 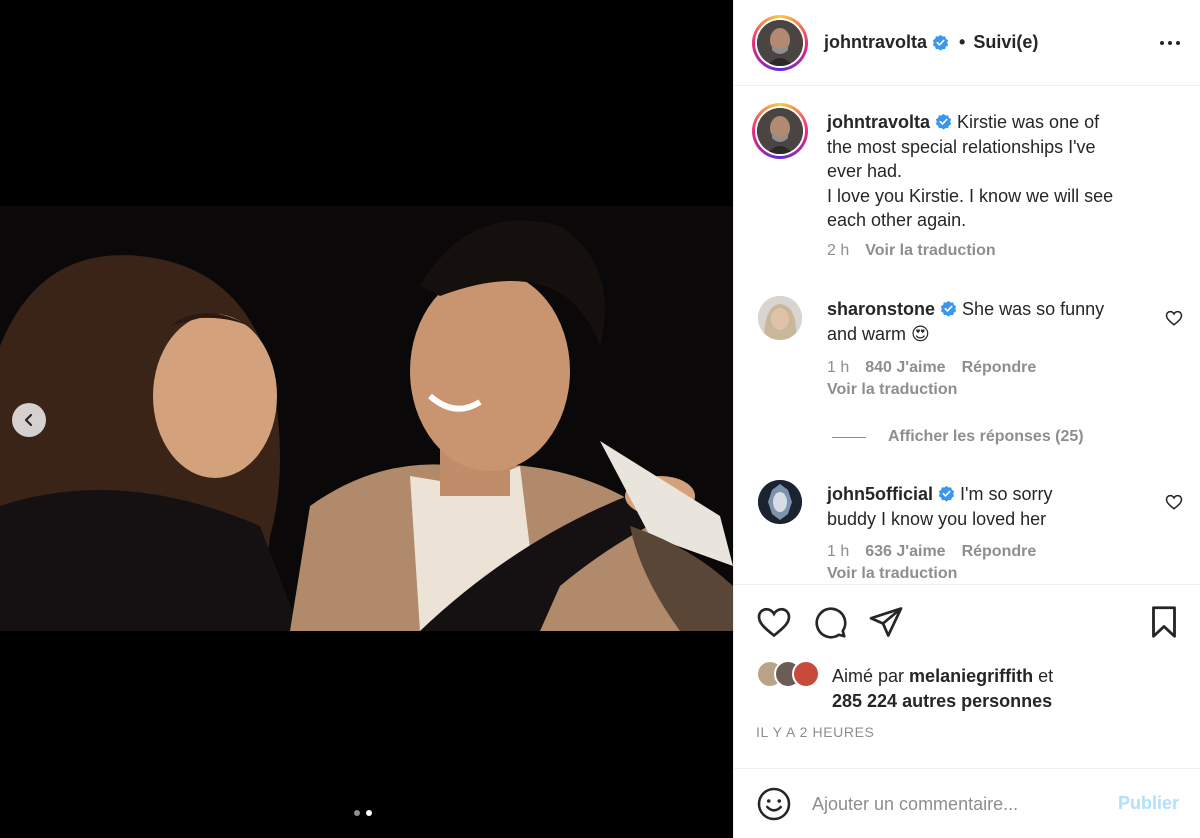 I want to click on comment-meta: 1 h 636 J'aime Répondre, so click(x=931, y=552).